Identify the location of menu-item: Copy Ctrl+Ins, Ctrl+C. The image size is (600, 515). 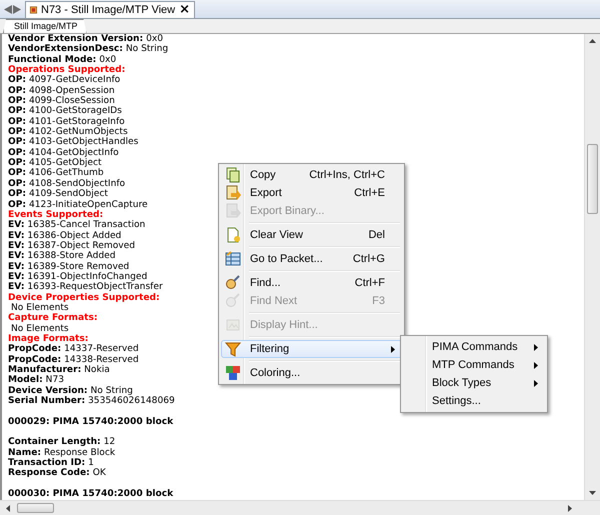
(311, 175).